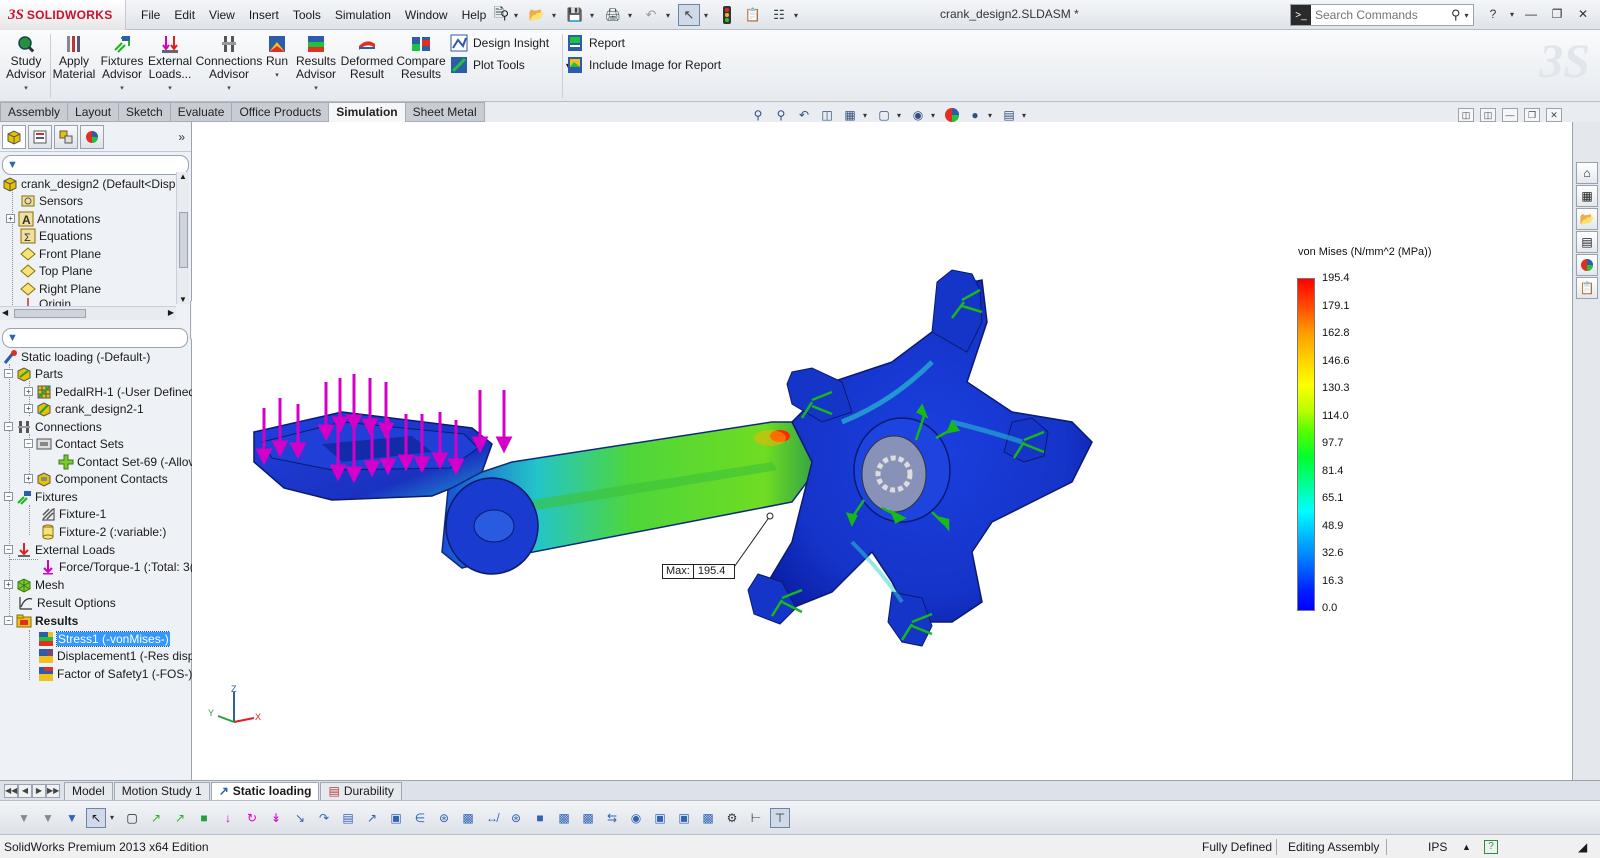 Image resolution: width=1600 pixels, height=858 pixels. Describe the element at coordinates (109, 391) in the screenshot. I see `tree-item-pedal: + PedalRH-1 (-User Defined` at that location.